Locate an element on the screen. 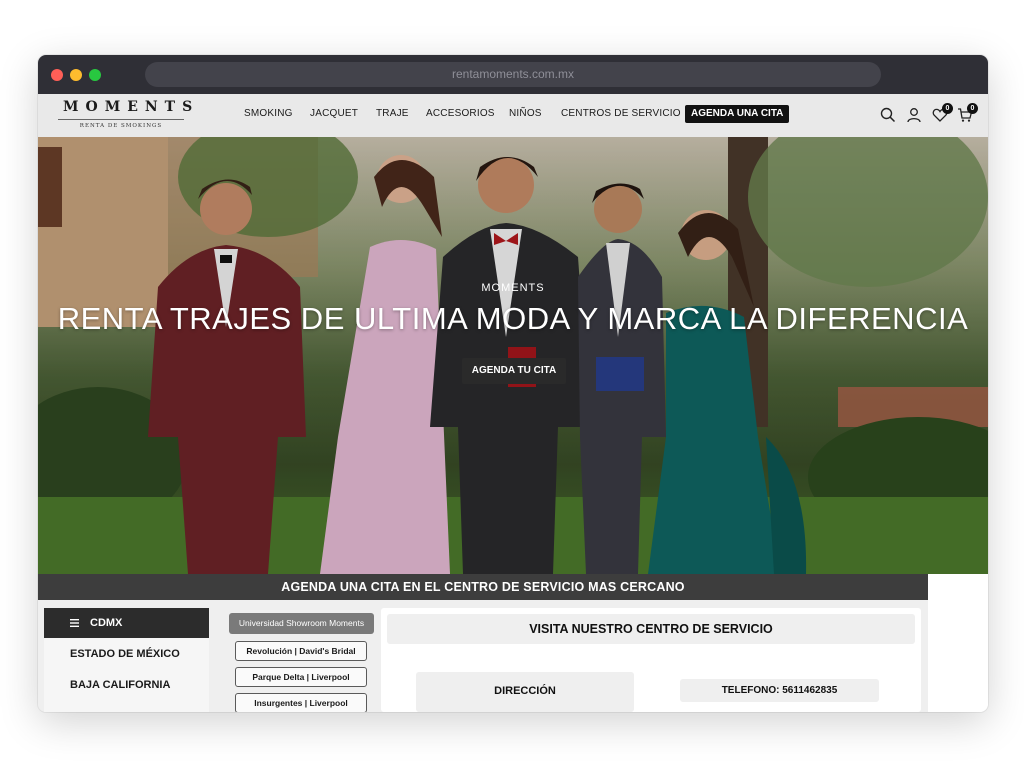 The height and width of the screenshot is (768, 1024). menu-icon is located at coordinates (74, 623).